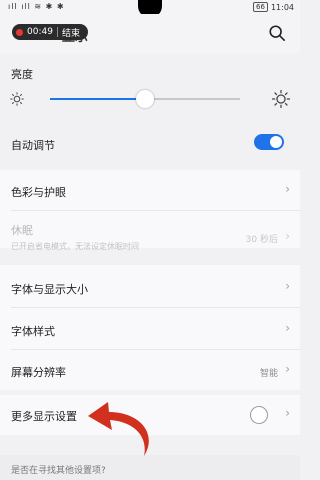 The width and height of the screenshot is (320, 480). What do you see at coordinates (19, 32) in the screenshot?
I see `record-dot-icon` at bounding box center [19, 32].